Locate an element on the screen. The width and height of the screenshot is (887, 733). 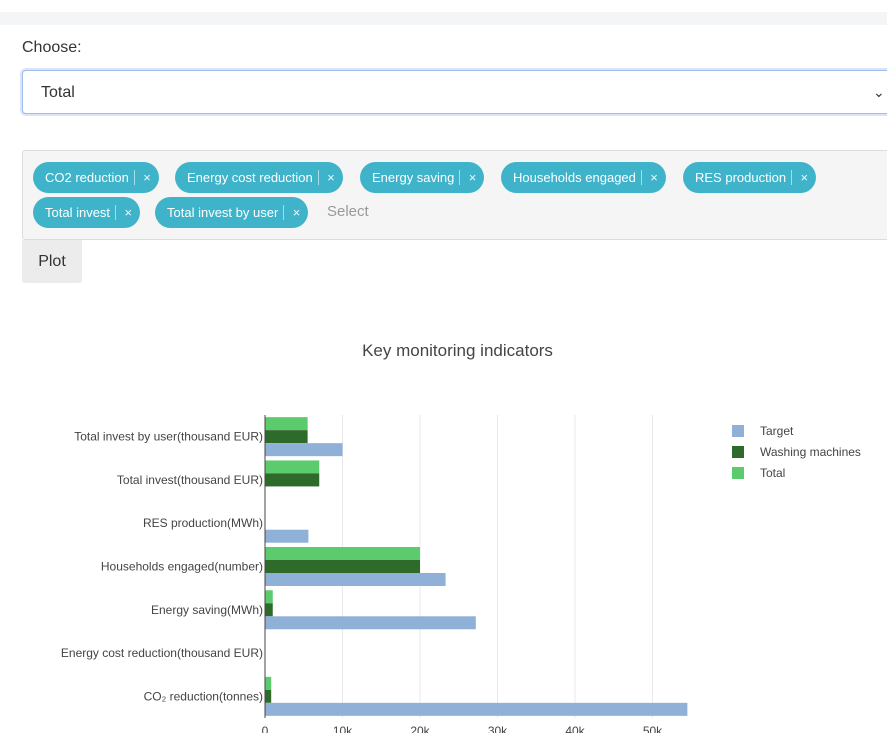
category-label: Energy cost reduction(thousand EUR) is located at coordinates (162, 653).